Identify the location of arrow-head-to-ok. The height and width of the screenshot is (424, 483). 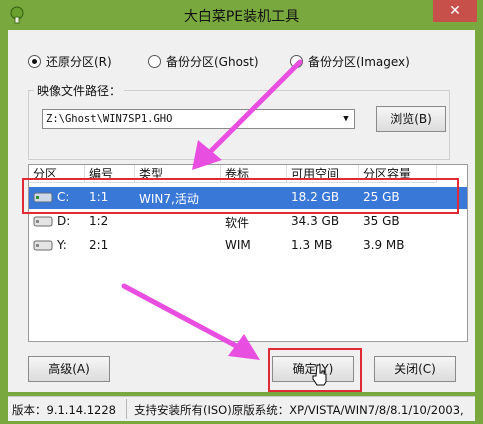
(244, 347).